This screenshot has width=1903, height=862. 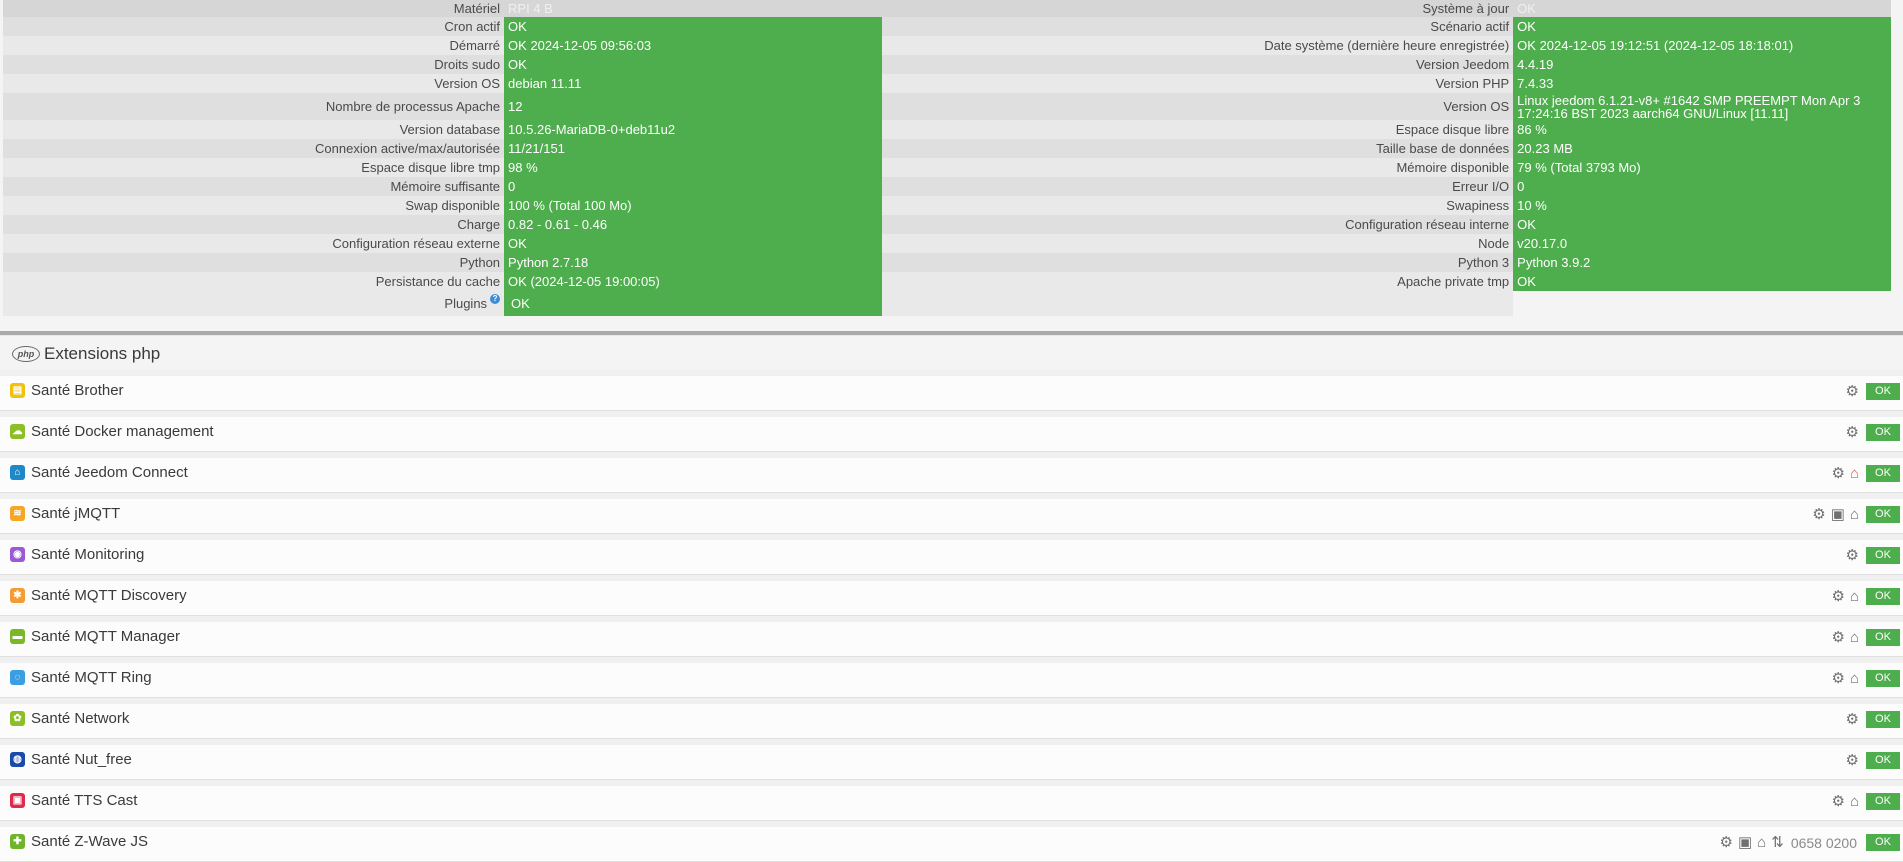 I want to click on plugin-icon: ▬, so click(x=17, y=636).